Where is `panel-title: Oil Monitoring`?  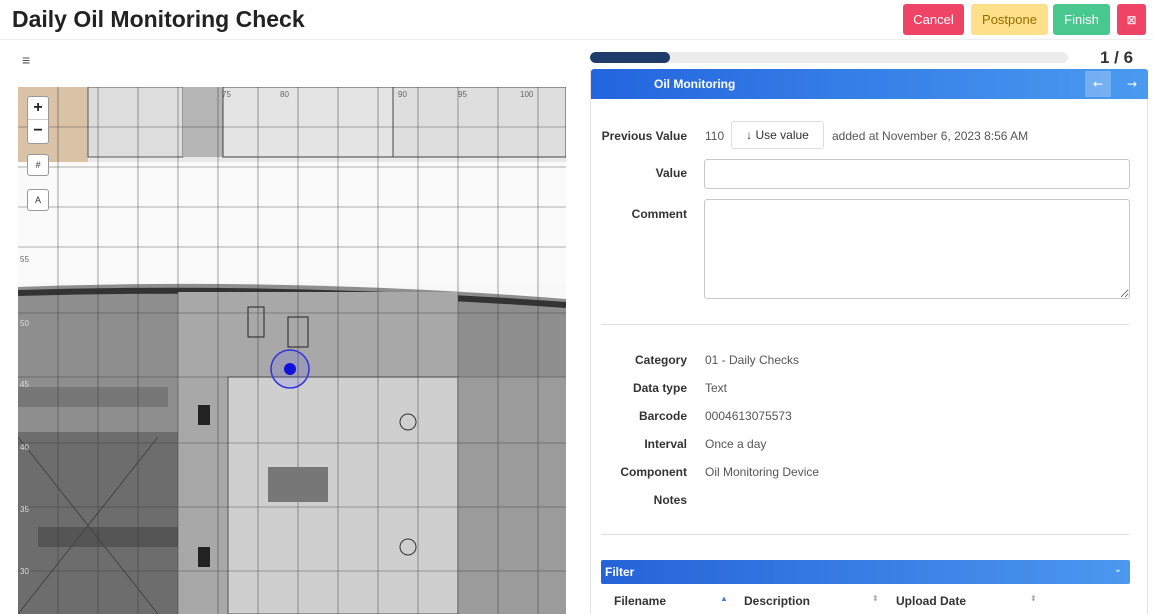 panel-title: Oil Monitoring is located at coordinates (695, 84).